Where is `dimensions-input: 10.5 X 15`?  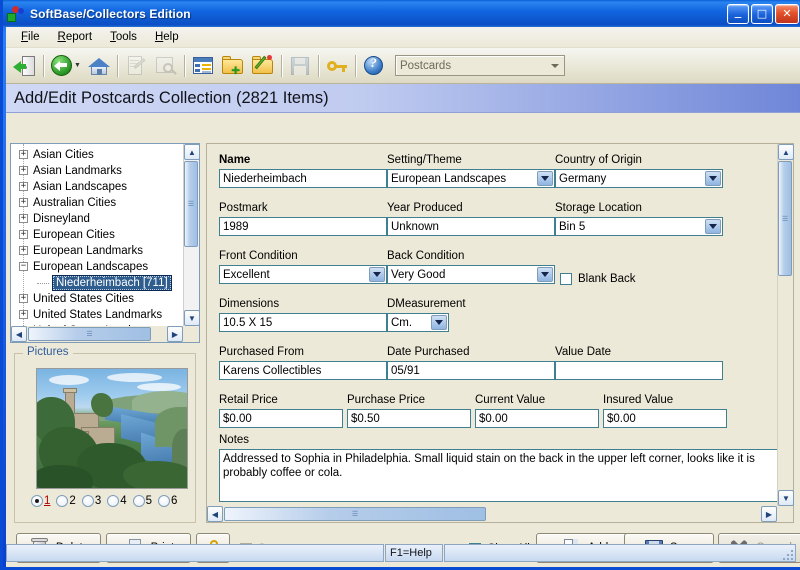 dimensions-input: 10.5 X 15 is located at coordinates (303, 322).